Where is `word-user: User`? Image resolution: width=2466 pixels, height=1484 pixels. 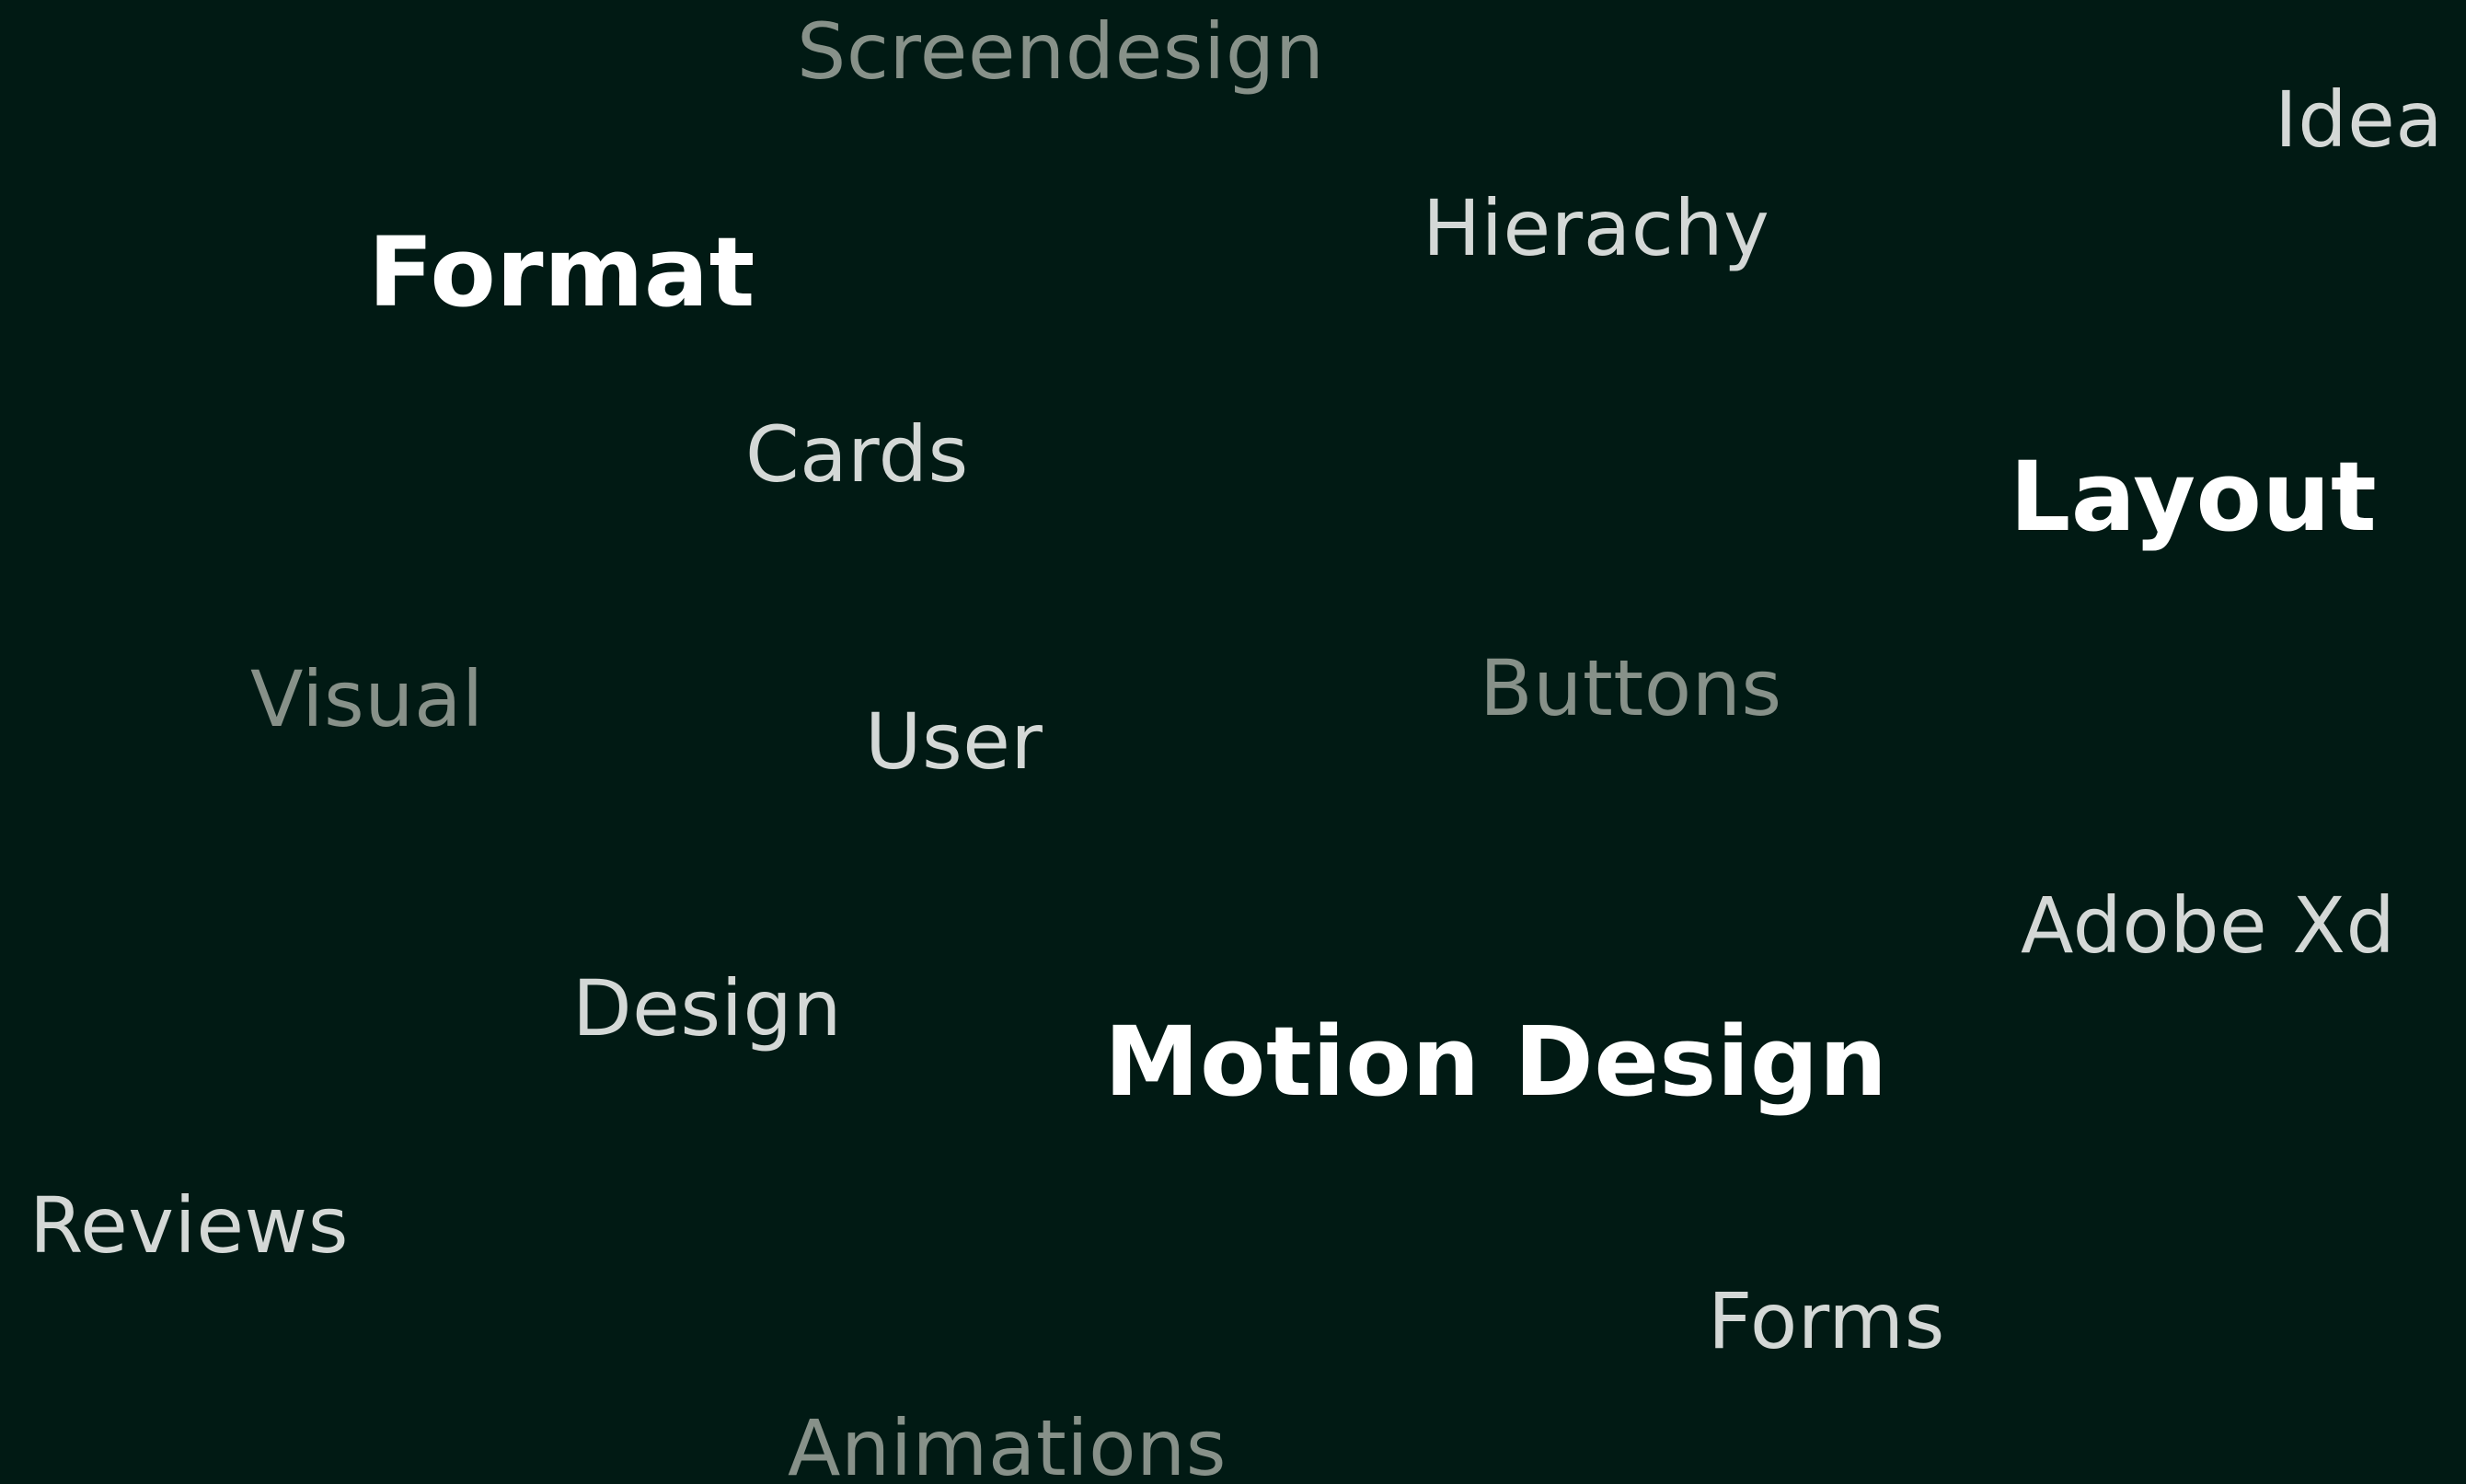 word-user: User is located at coordinates (954, 741).